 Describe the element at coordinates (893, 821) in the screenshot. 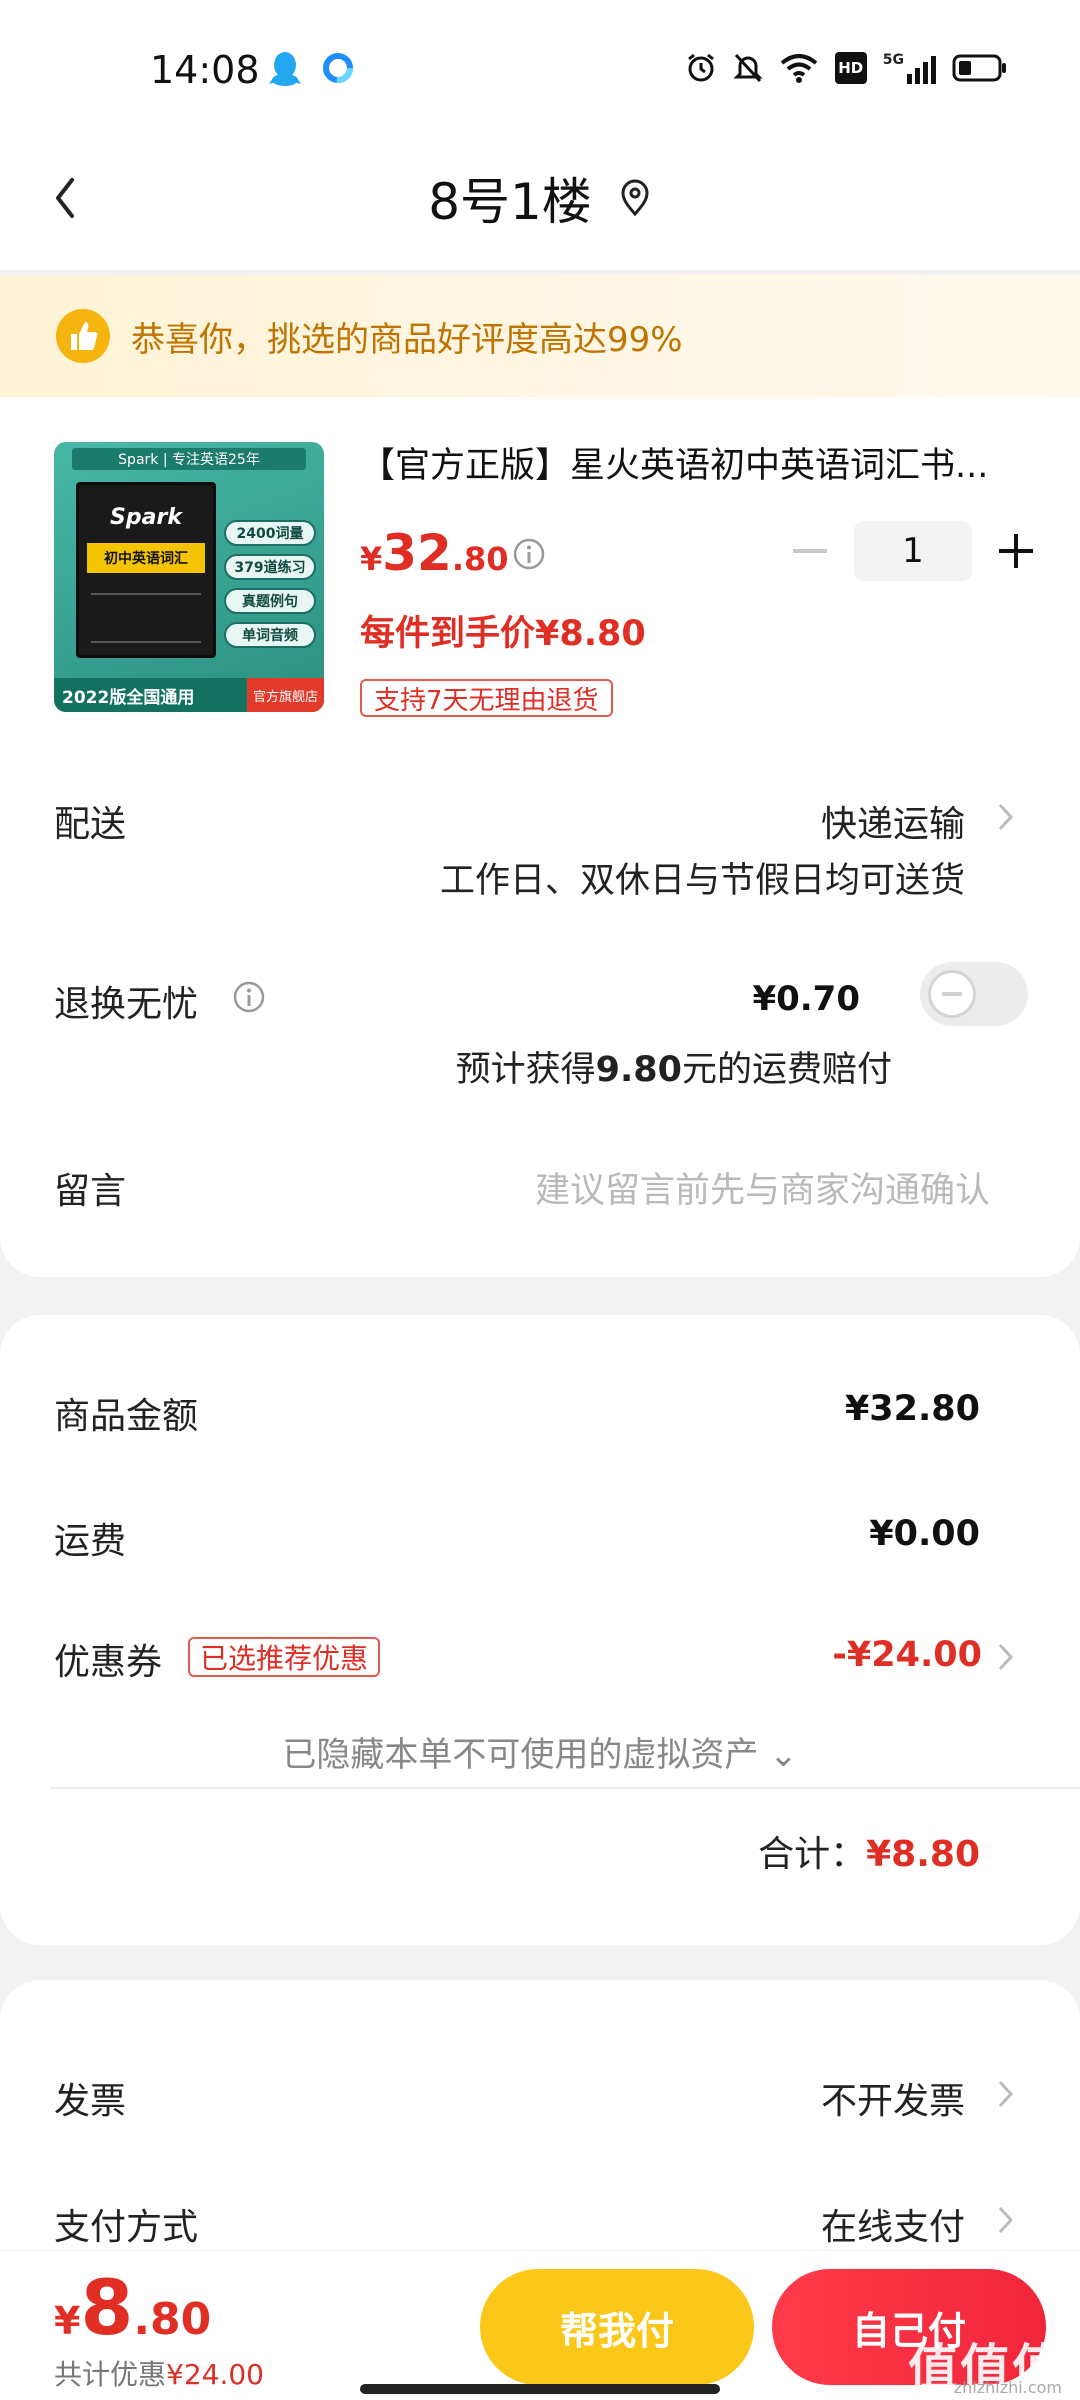

I see `delivery-method: 快递运输` at that location.